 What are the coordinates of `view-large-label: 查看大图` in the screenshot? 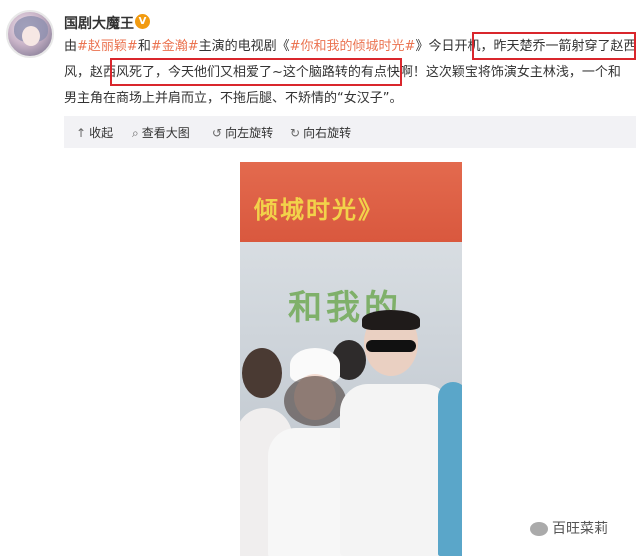 It's located at (165, 133).